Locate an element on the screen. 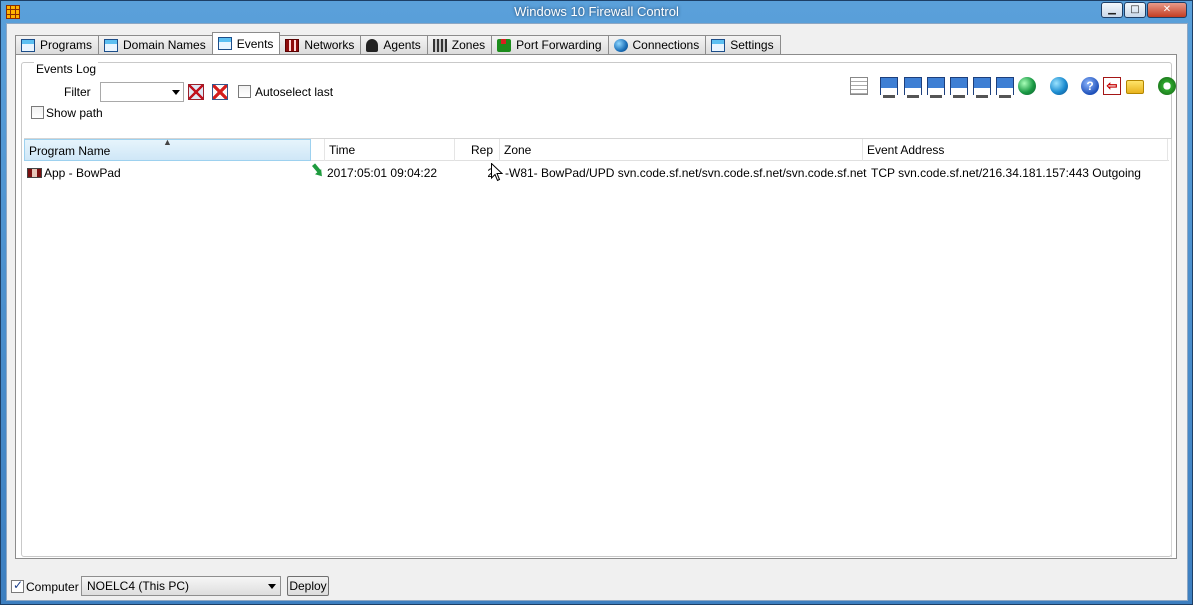 The image size is (1193, 605). refresh-icon is located at coordinates (1167, 86).